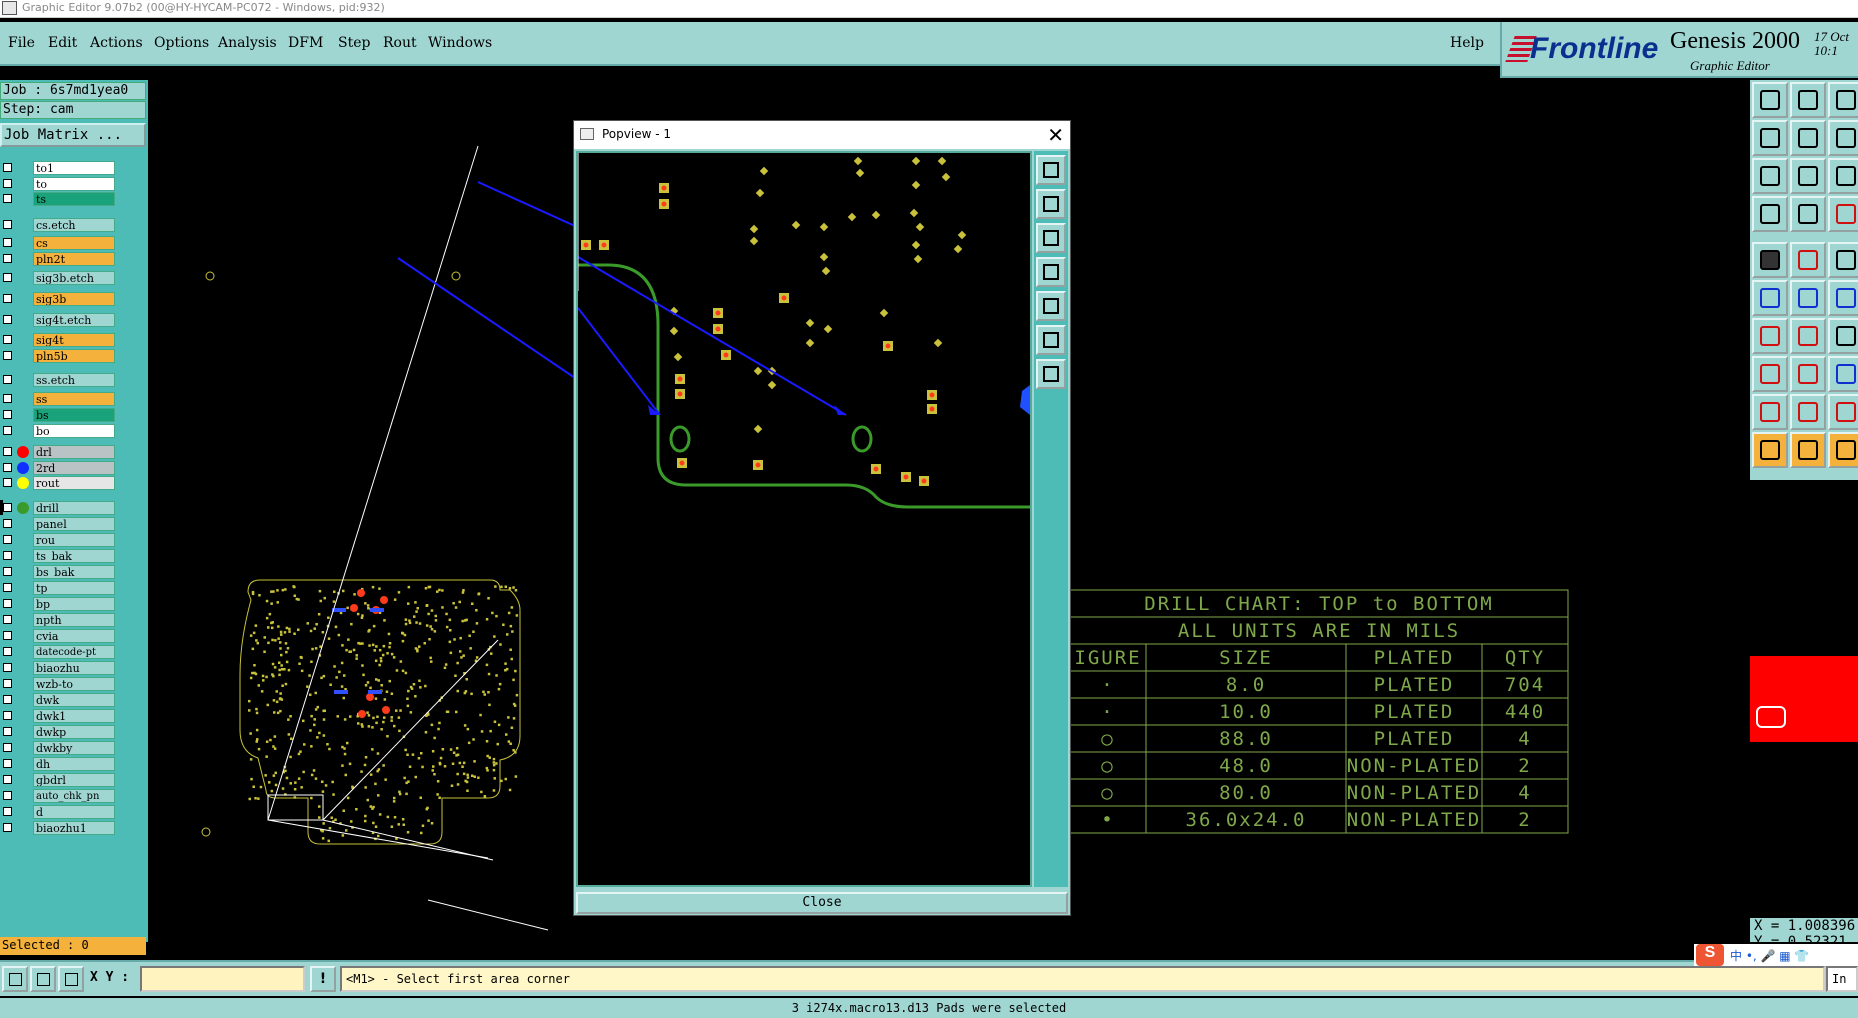  I want to click on popview-pan-down-button, so click(1051, 238).